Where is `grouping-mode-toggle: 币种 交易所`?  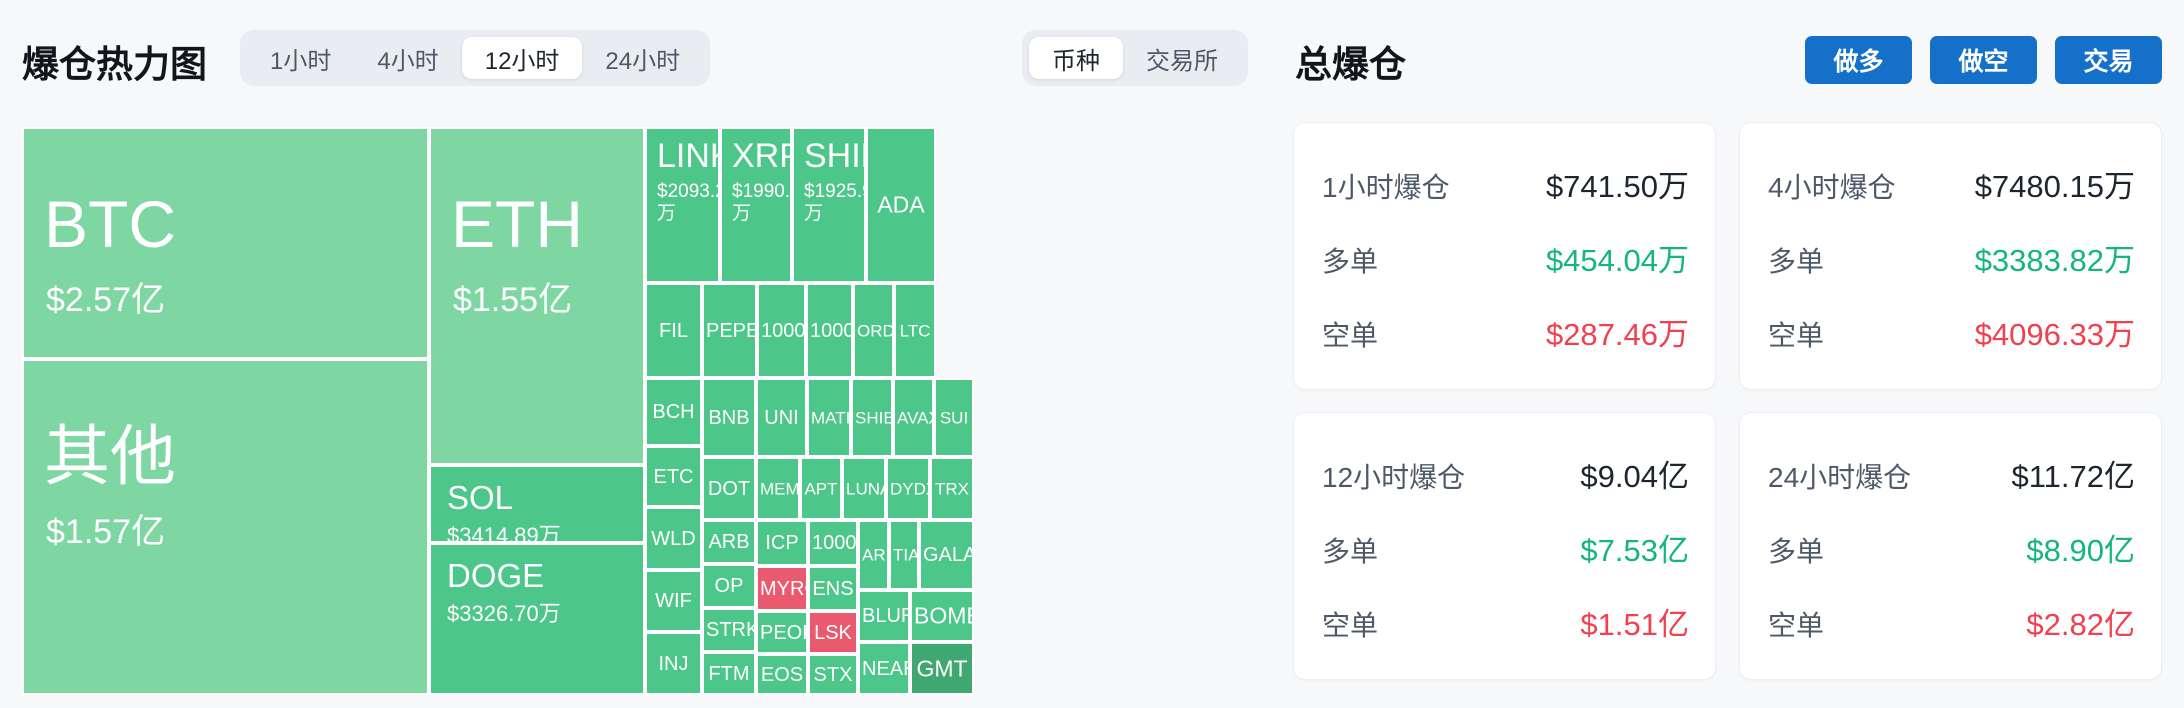
grouping-mode-toggle: 币种 交易所 is located at coordinates (1135, 58).